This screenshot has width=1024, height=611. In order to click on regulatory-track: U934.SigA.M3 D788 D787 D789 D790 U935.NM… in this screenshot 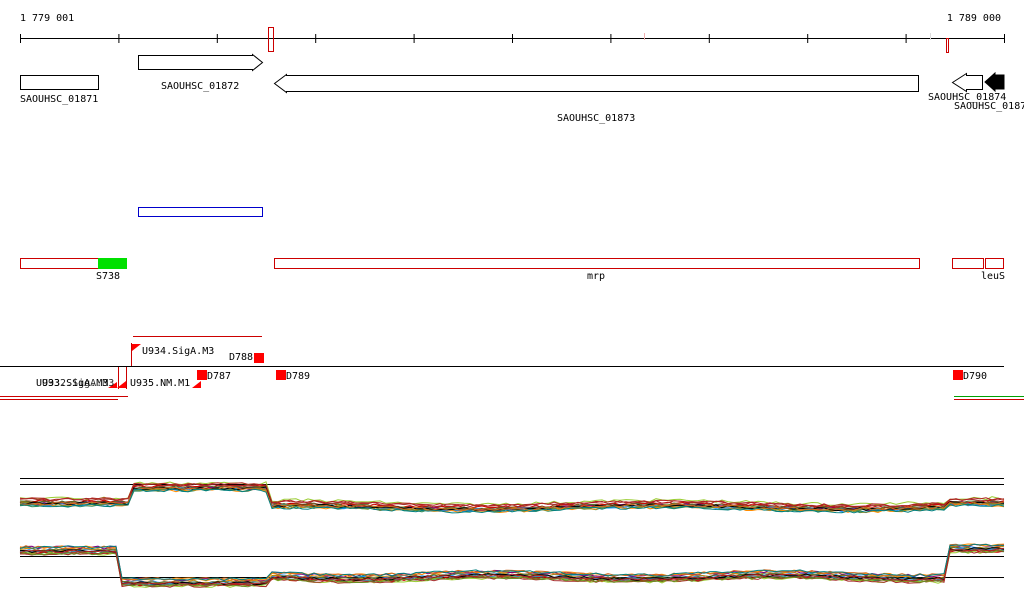, I will do `click(512, 368)`.